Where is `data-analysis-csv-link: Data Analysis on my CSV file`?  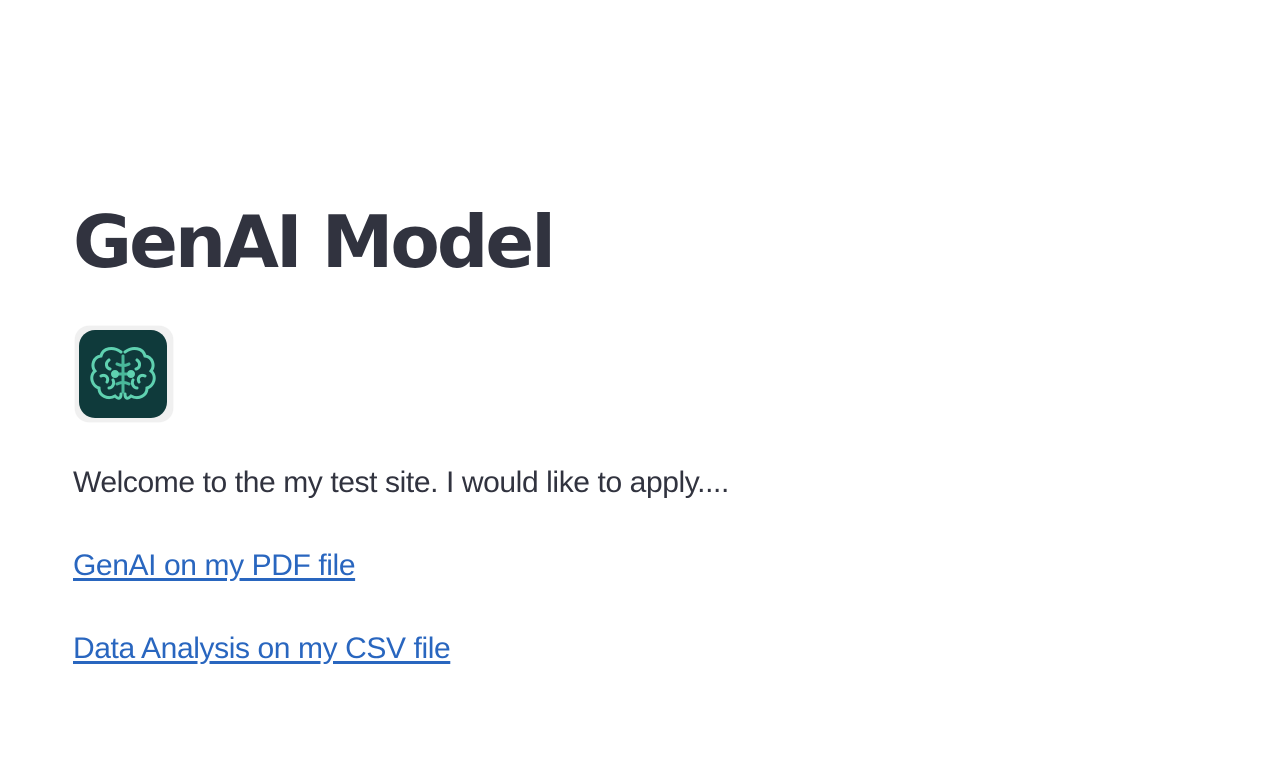
data-analysis-csv-link: Data Analysis on my CSV file is located at coordinates (262, 649).